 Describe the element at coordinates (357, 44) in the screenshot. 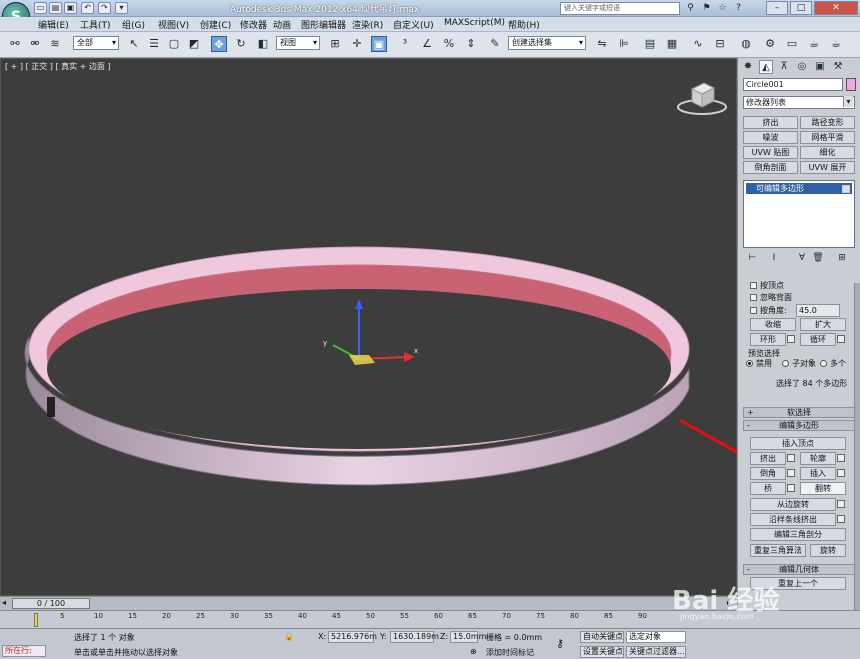

I see `select-manipulate-icon: ✛` at that location.